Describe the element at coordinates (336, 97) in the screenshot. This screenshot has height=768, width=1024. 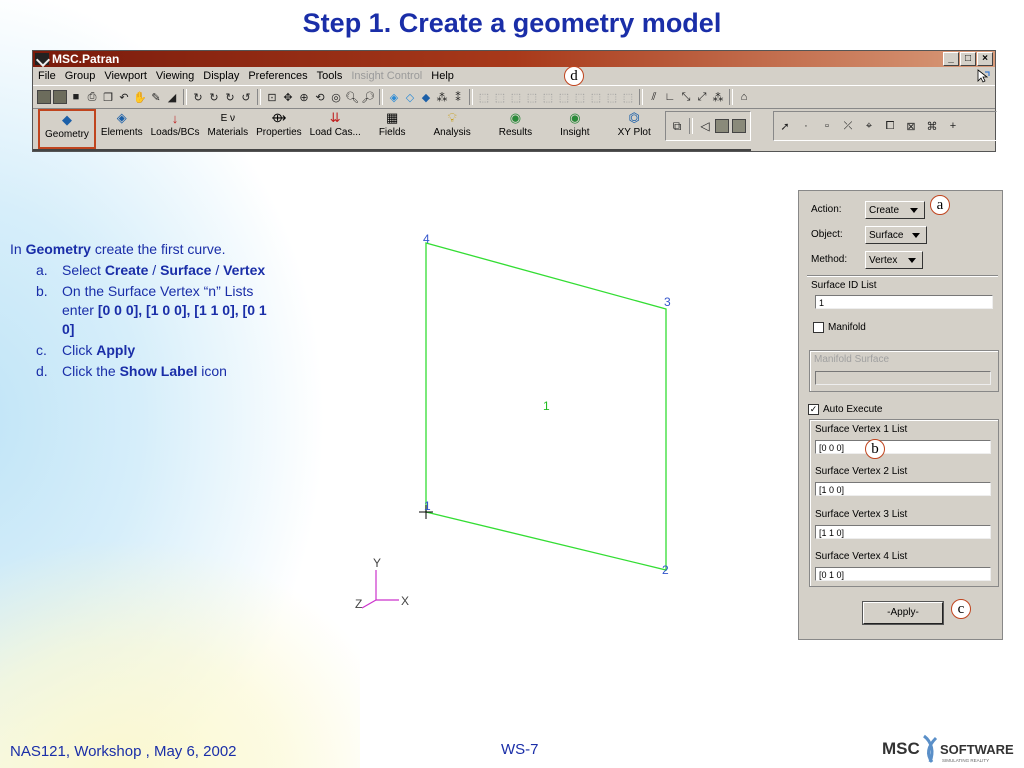
I see `view-corners-icon: ◎` at that location.